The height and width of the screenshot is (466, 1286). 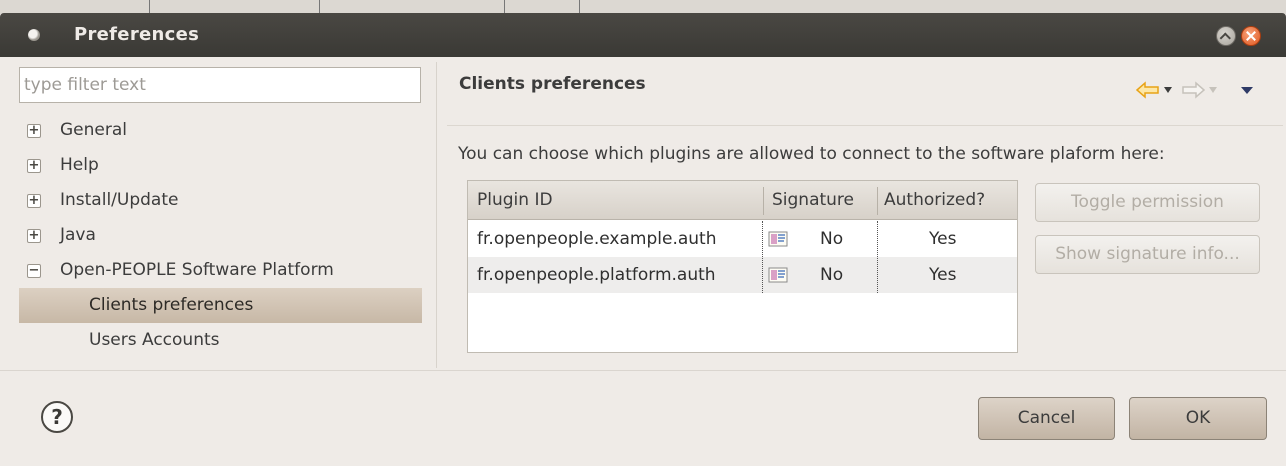 I want to click on back-arrow-icon, so click(x=1148, y=90).